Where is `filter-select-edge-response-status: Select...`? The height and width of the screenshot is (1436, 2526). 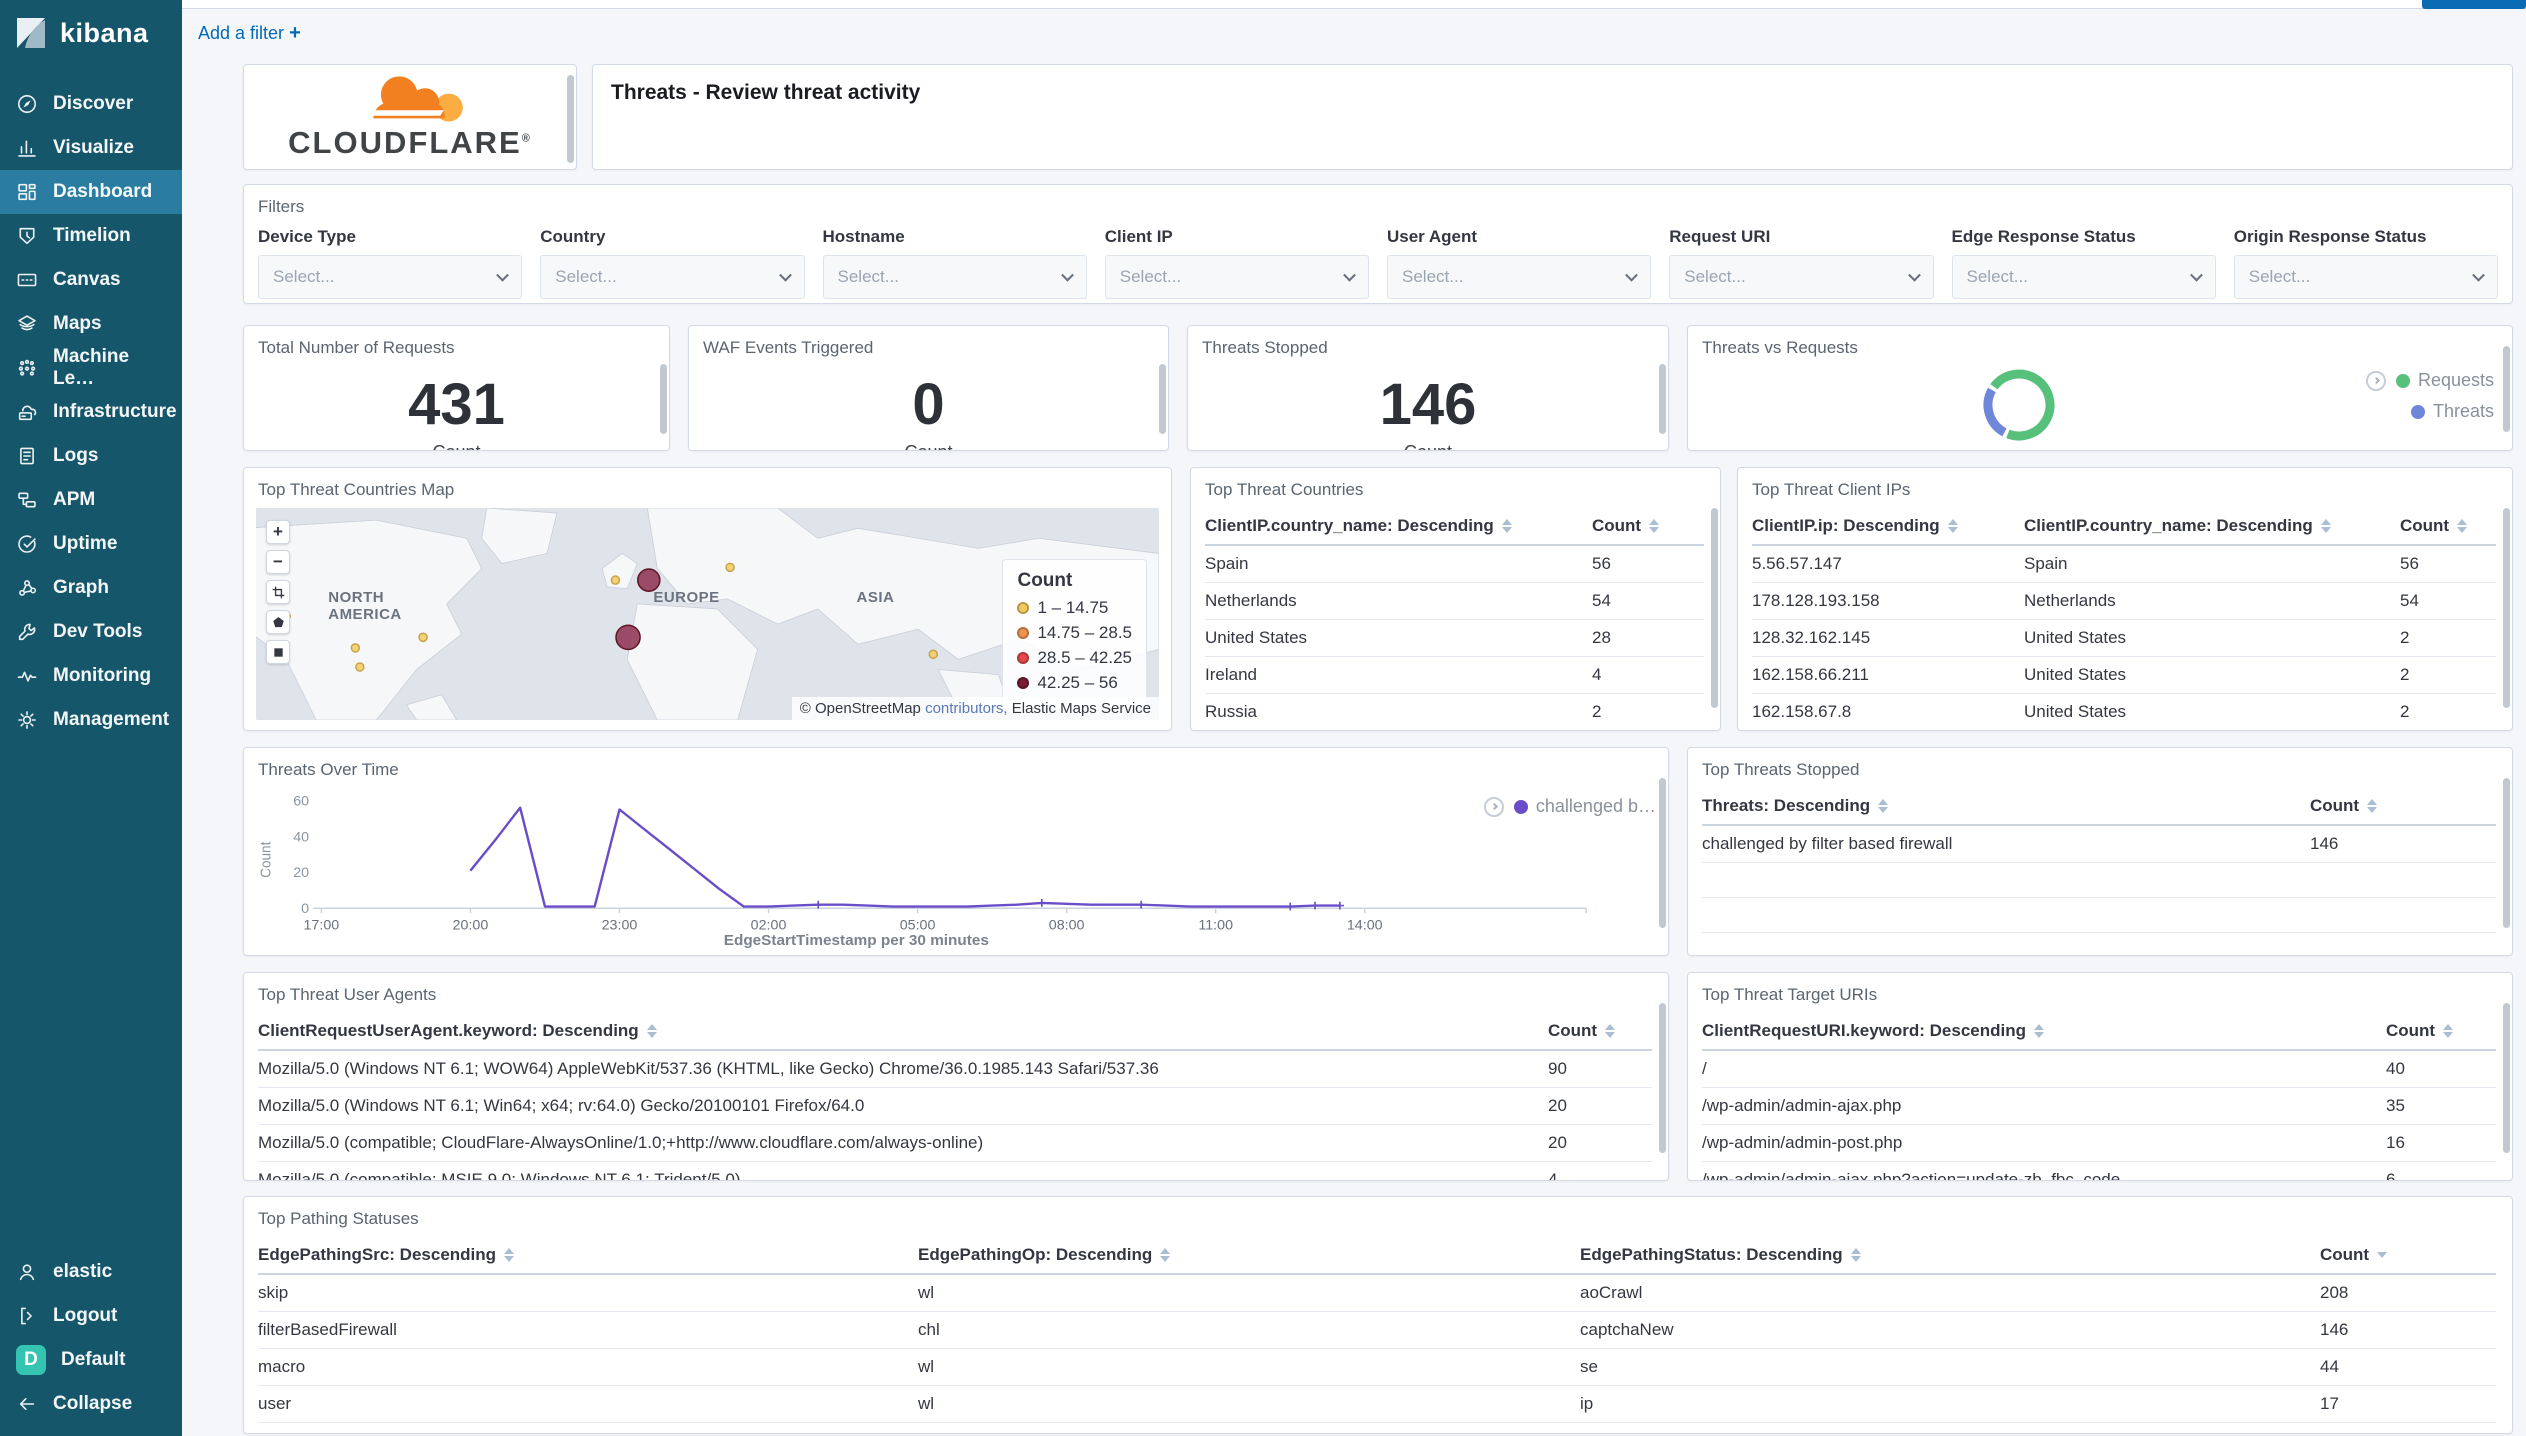
filter-select-edge-response-status: Select... is located at coordinates (2083, 277).